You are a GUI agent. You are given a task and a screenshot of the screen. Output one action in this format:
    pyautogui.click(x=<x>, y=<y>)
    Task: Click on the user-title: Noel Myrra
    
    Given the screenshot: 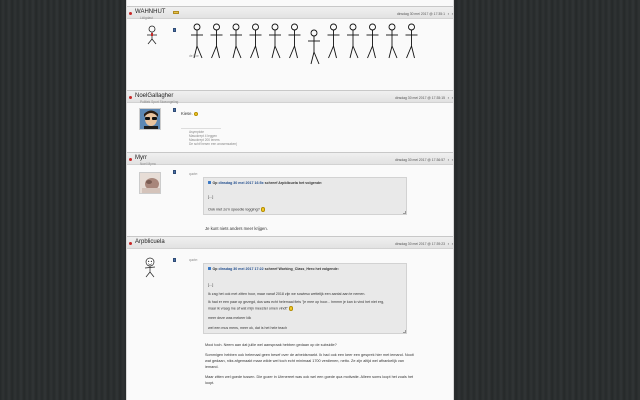 What is the action you would take?
    pyautogui.click(x=148, y=164)
    